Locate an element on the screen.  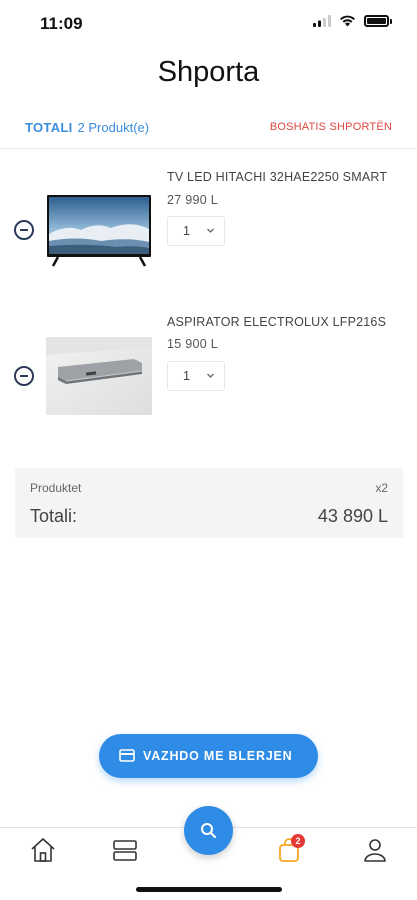
product-count: 2 Produkt(e) is located at coordinates (113, 127).